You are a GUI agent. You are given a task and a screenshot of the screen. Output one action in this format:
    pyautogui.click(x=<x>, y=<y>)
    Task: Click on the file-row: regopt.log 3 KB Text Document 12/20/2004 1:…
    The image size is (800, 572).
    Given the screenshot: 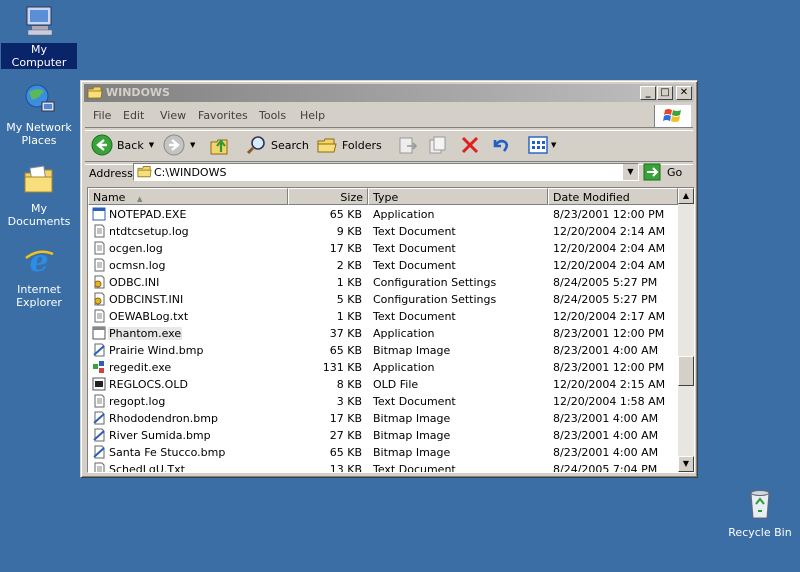 What is the action you would take?
    pyautogui.click(x=383, y=401)
    